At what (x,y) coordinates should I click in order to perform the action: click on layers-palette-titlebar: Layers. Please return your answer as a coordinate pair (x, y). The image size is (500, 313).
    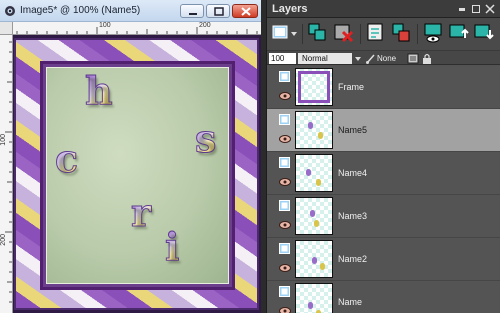
    Looking at the image, I should click on (383, 9).